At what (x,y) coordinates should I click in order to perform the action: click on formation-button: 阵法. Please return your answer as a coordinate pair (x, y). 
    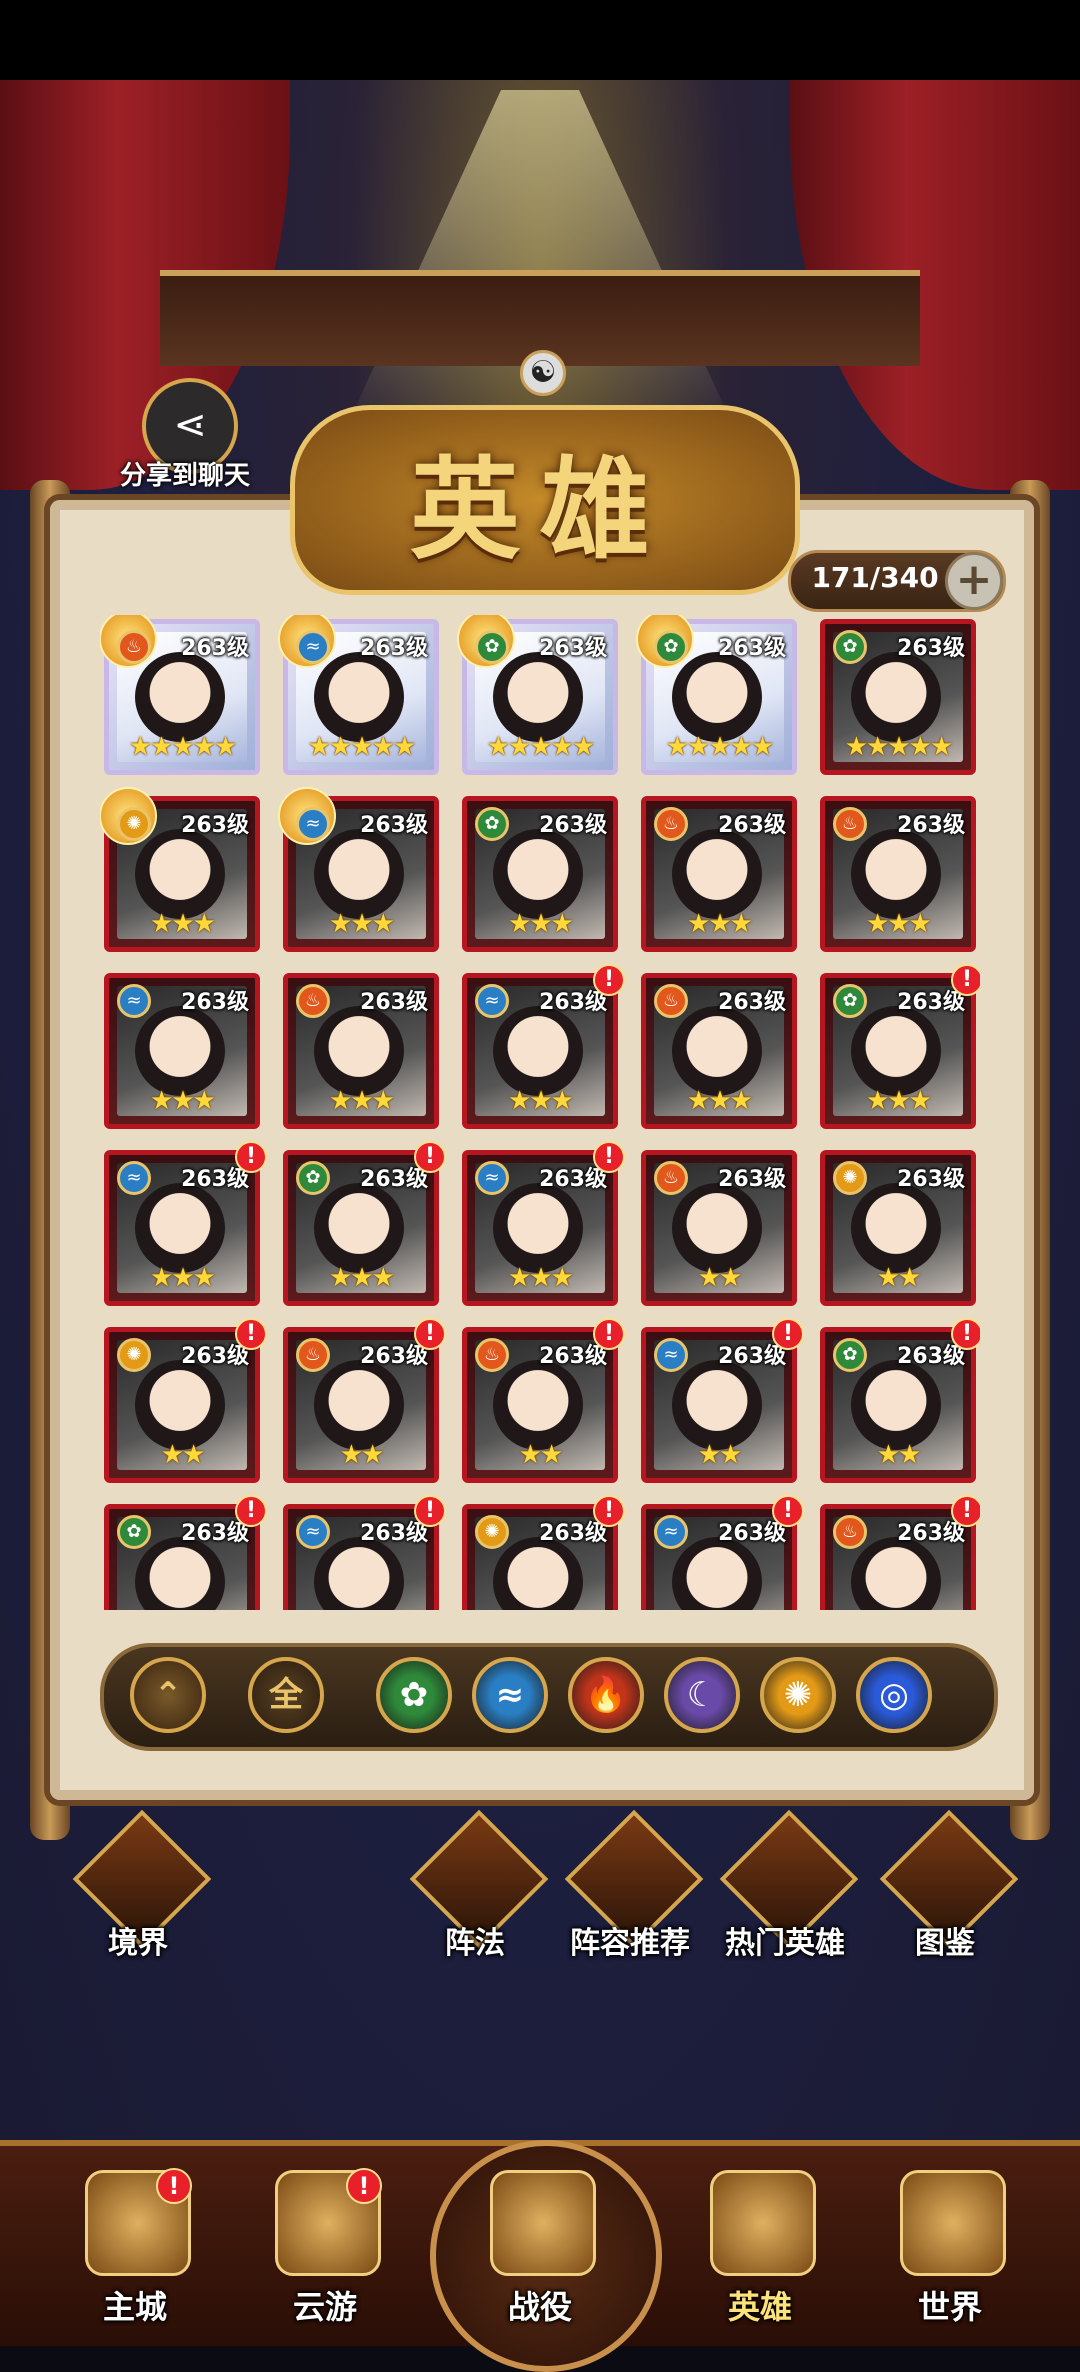
    Looking at the image, I should click on (477, 1885).